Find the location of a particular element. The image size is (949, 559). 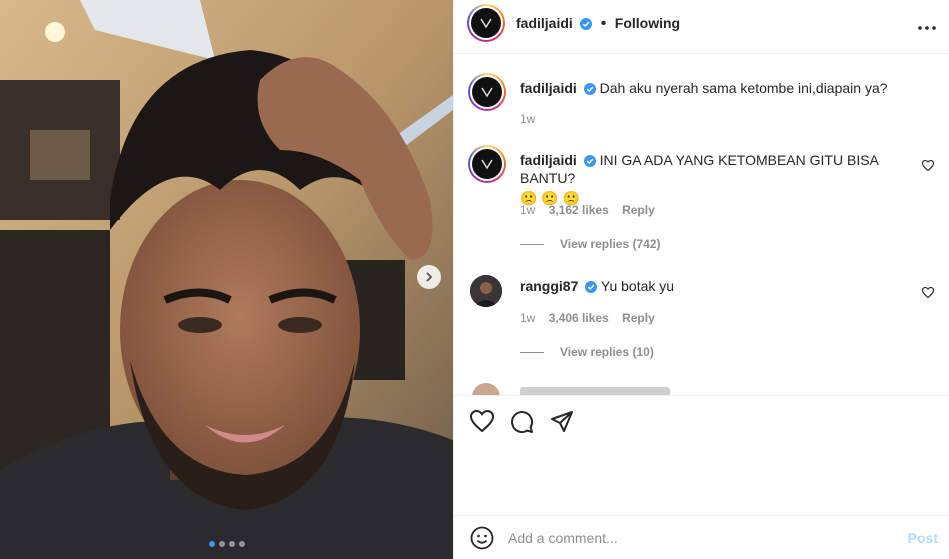

comment-meta: 1w 3,162 likes Reply is located at coordinates (587, 210).